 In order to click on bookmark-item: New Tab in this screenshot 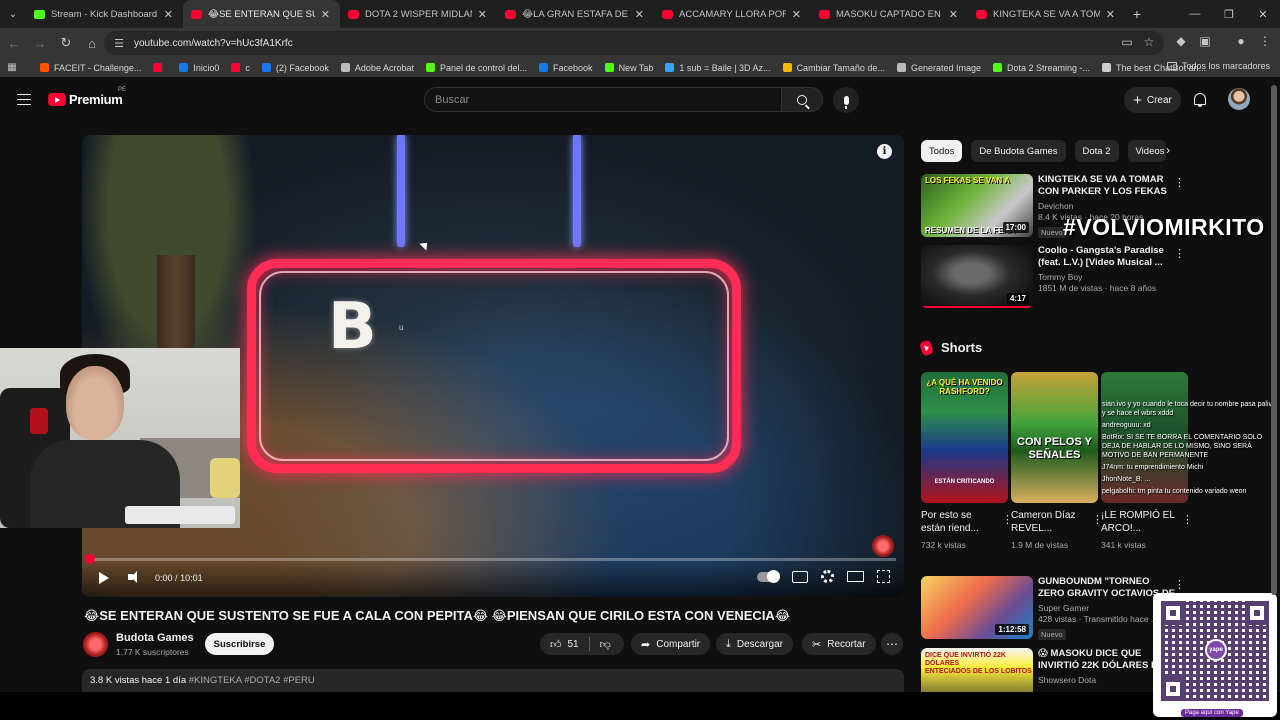, I will do `click(628, 68)`.